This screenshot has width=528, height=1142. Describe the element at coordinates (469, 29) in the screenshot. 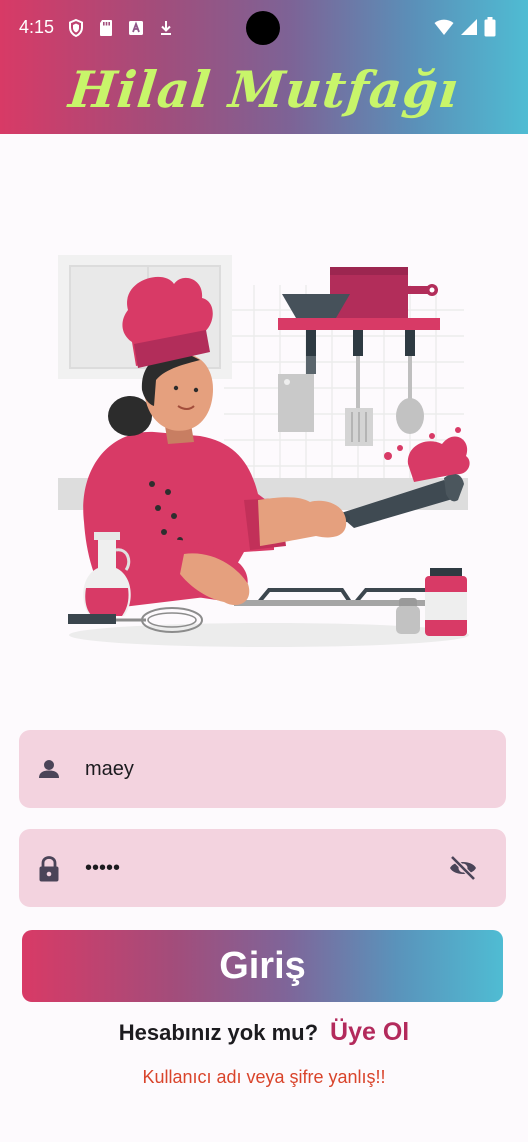

I see `signal-icon` at that location.